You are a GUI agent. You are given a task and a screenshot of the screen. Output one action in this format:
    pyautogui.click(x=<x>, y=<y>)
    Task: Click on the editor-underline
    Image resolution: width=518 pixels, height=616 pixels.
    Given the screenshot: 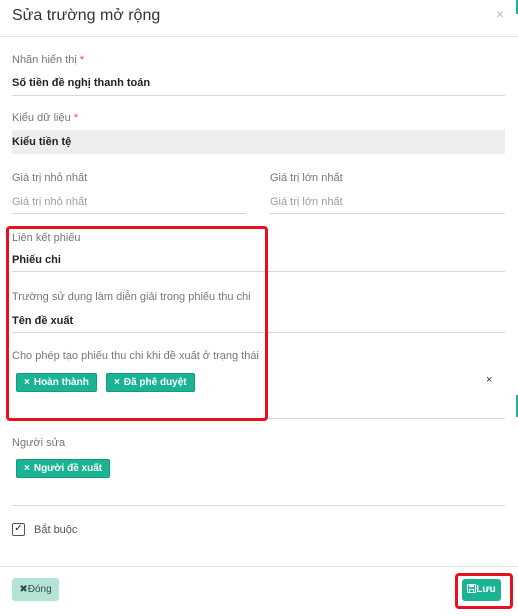 What is the action you would take?
    pyautogui.click(x=258, y=505)
    